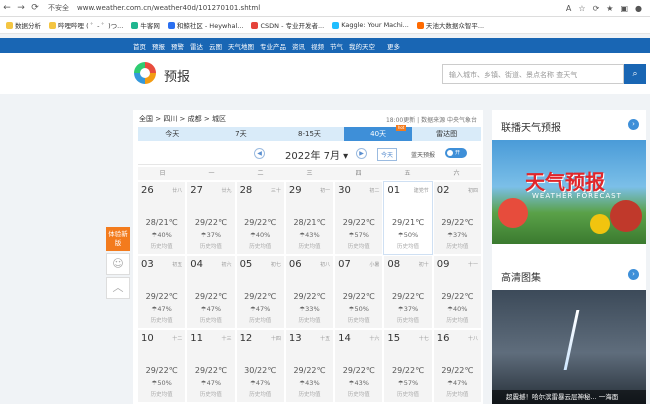 The width and height of the screenshot is (650, 404). I want to click on calendar-day-cell: 13 十五 29/22℃ ☂43% 历史均值, so click(309, 366).